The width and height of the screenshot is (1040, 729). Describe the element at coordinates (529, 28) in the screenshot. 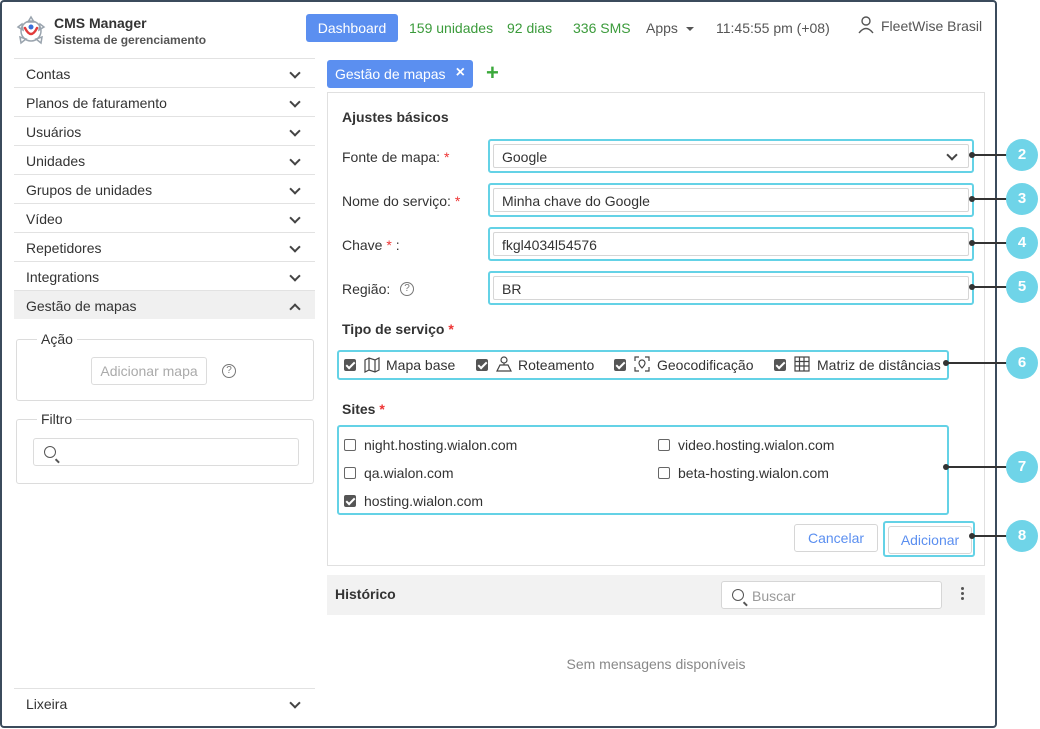

I see `days-count: 92 dias` at that location.